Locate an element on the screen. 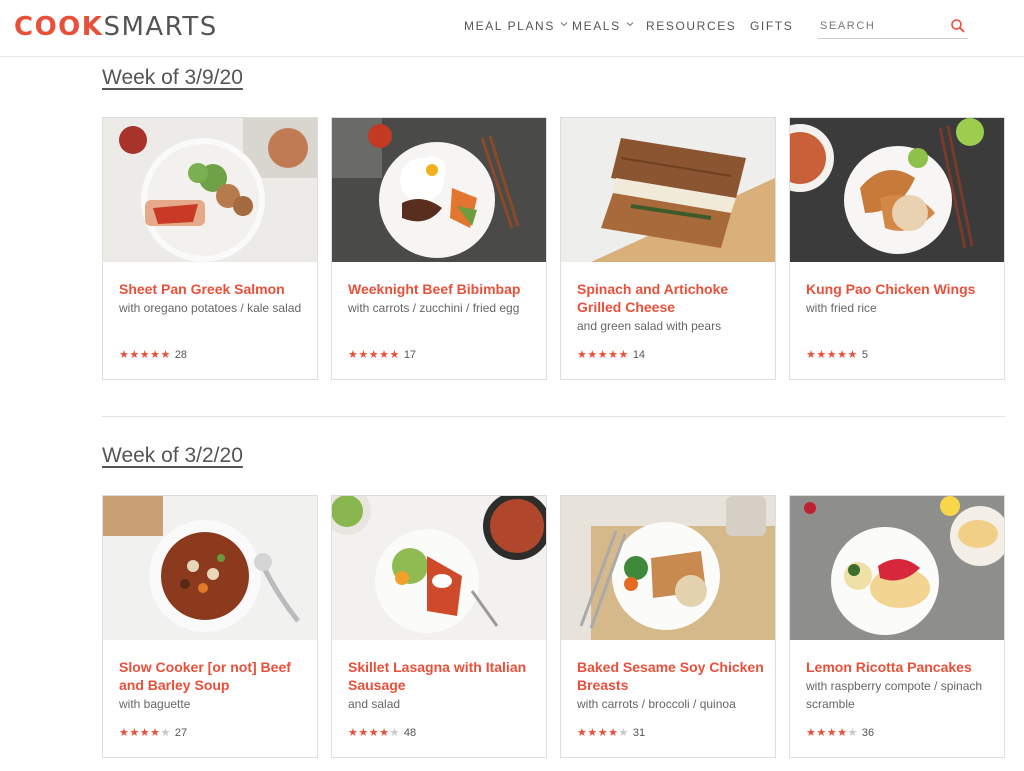  meal-title: Weeknight Beef Bibimbap is located at coordinates (443, 289).